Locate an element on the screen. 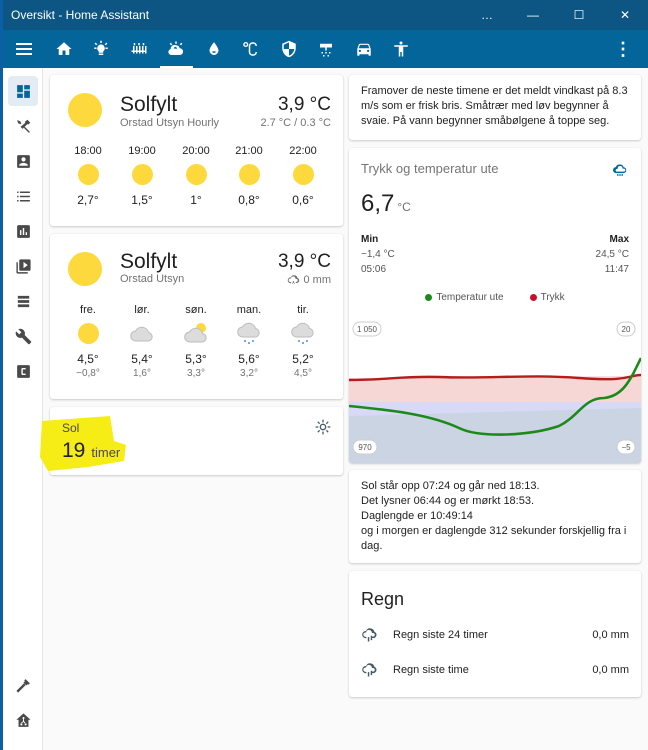 The width and height of the screenshot is (648, 750). maximize-button: ☐ is located at coordinates (579, 15).